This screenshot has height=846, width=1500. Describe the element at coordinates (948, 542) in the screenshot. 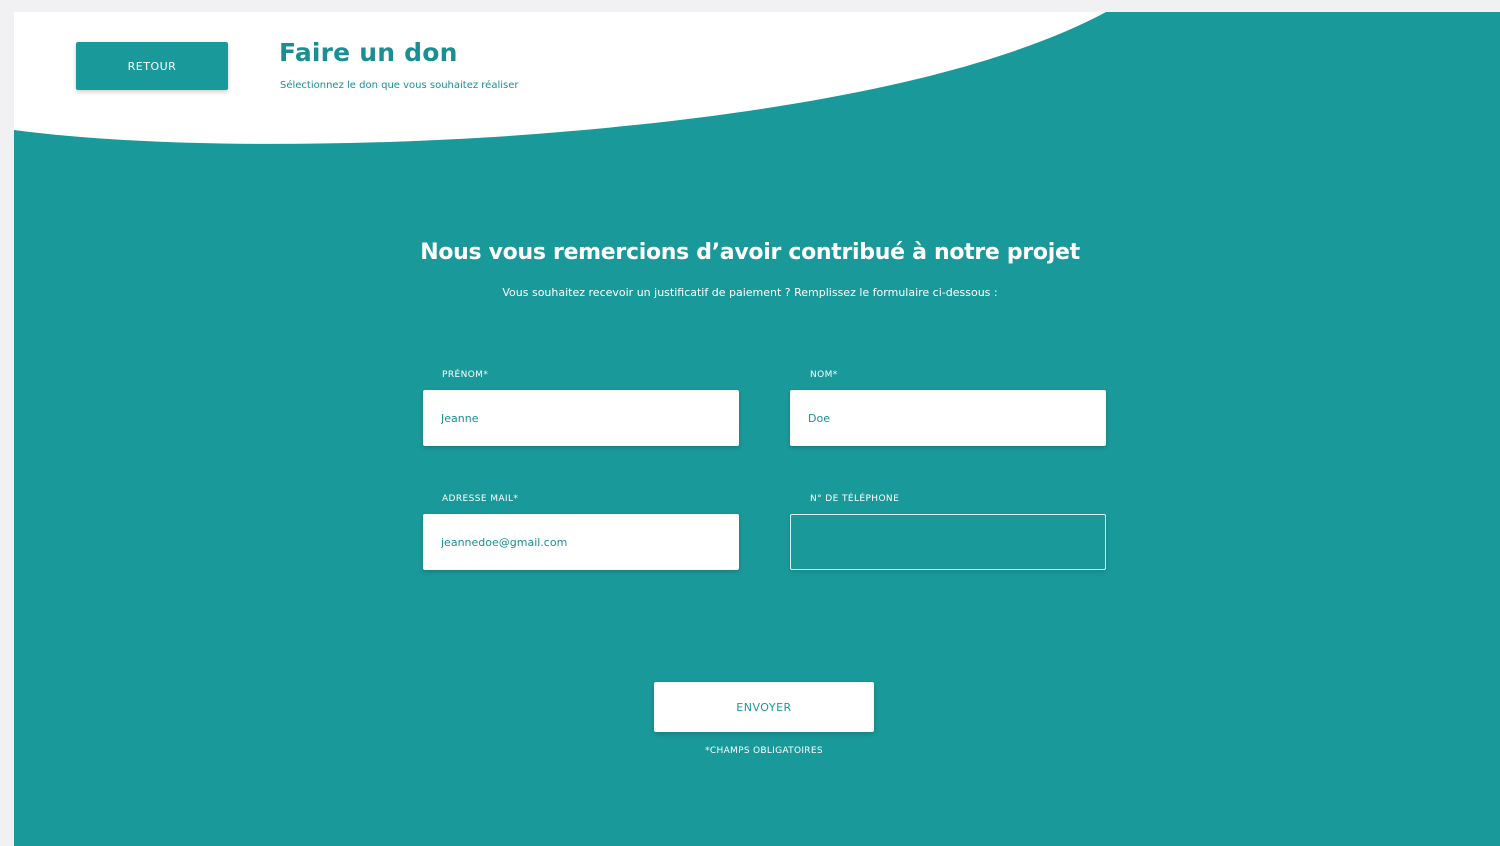

I see `phone-field` at that location.